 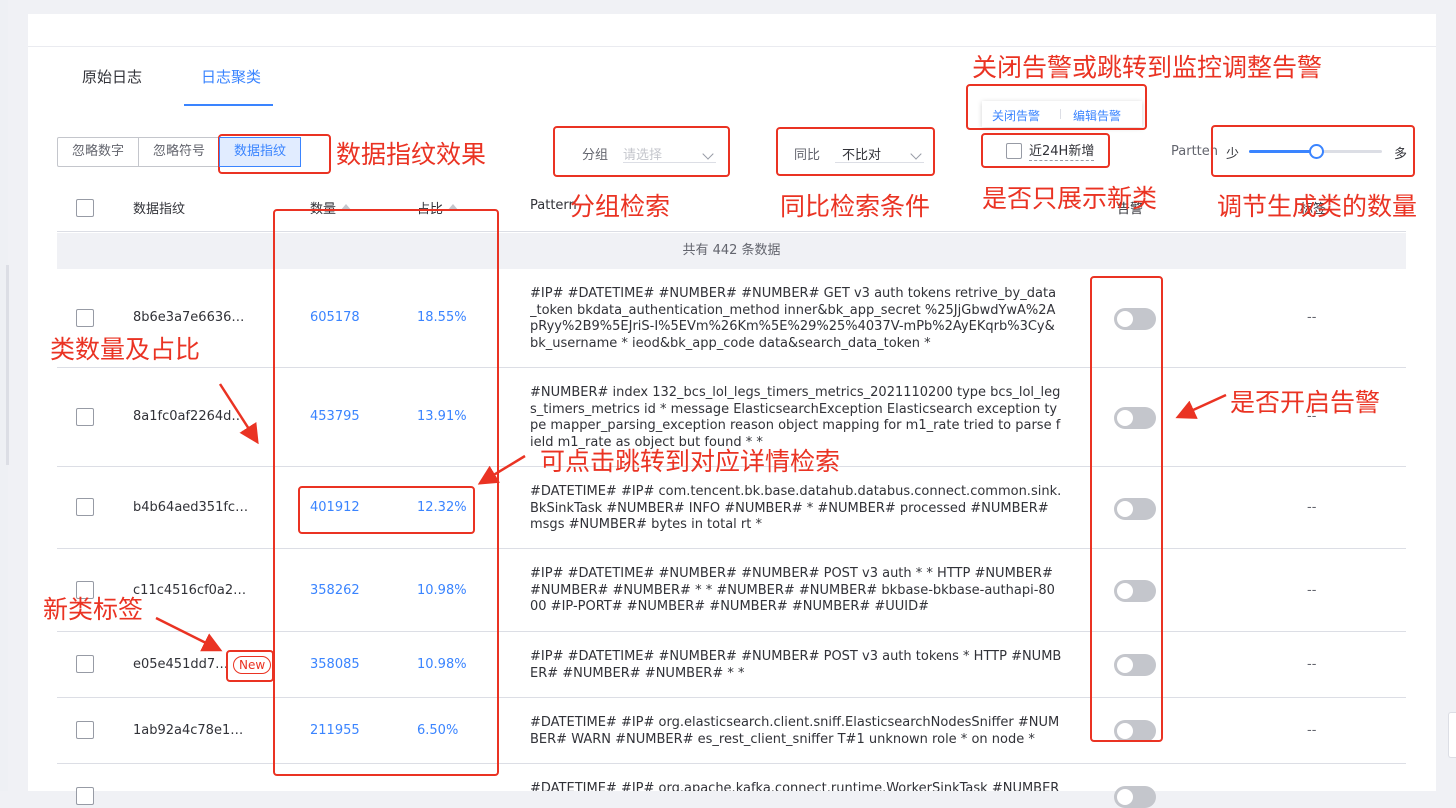 What do you see at coordinates (189, 634) in the screenshot?
I see `arrow-new-tag` at bounding box center [189, 634].